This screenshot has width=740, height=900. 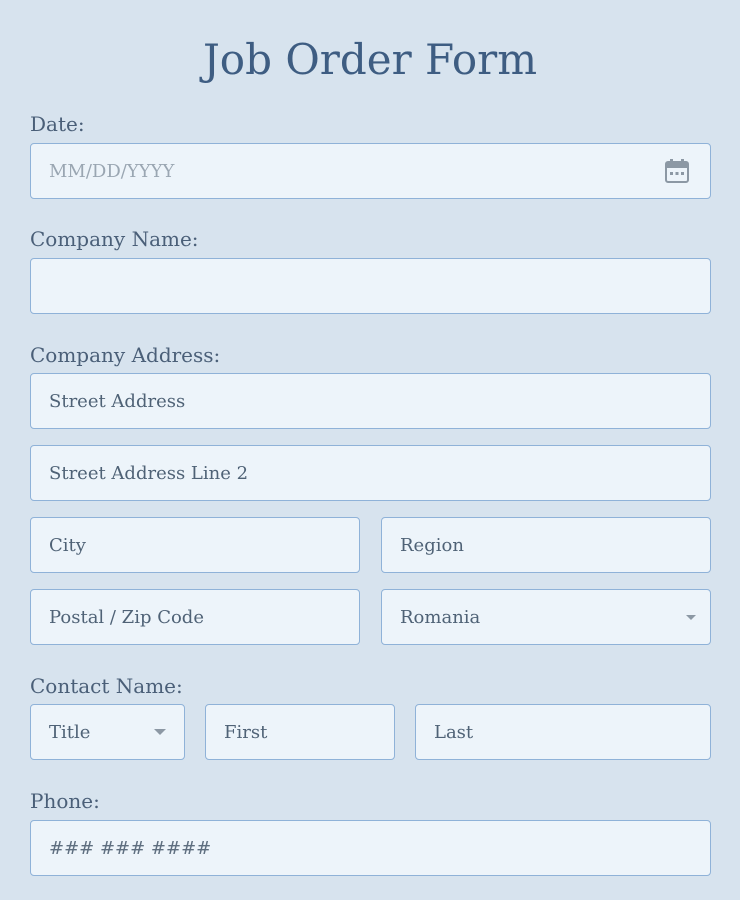 What do you see at coordinates (57, 124) in the screenshot?
I see `date-label: Date:` at bounding box center [57, 124].